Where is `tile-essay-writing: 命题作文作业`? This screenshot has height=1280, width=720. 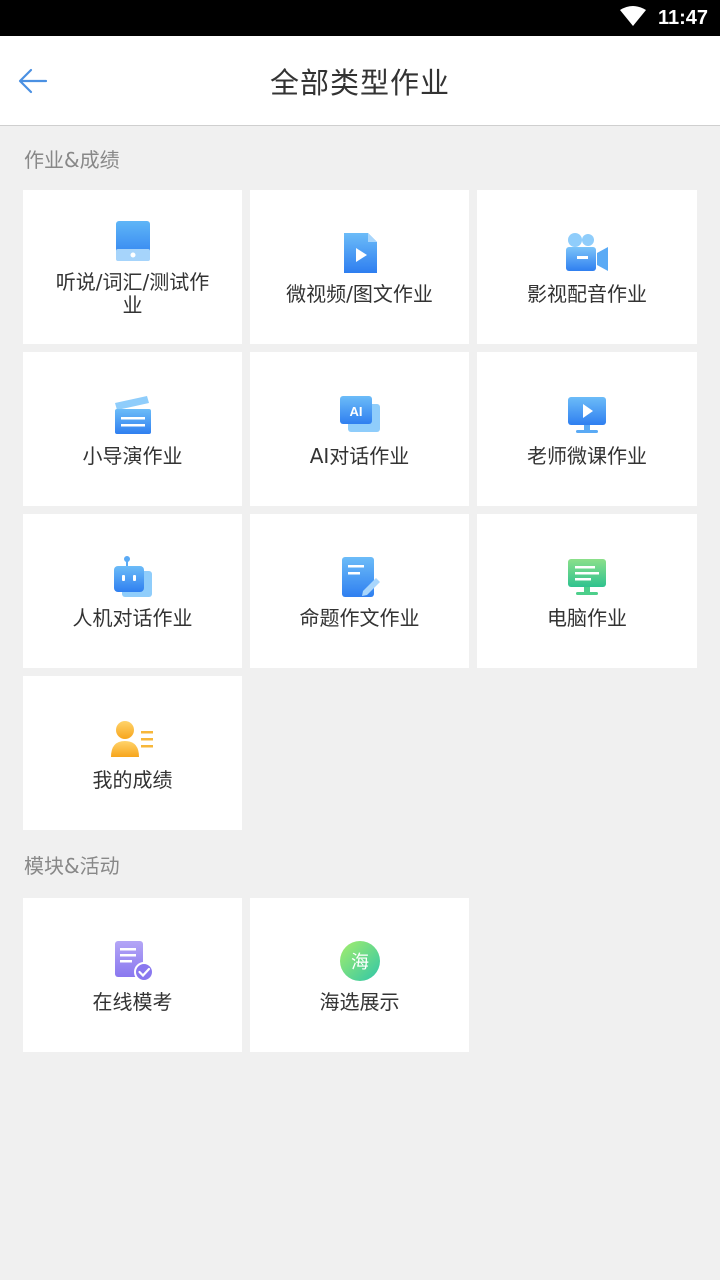 tile-essay-writing: 命题作文作业 is located at coordinates (359, 591).